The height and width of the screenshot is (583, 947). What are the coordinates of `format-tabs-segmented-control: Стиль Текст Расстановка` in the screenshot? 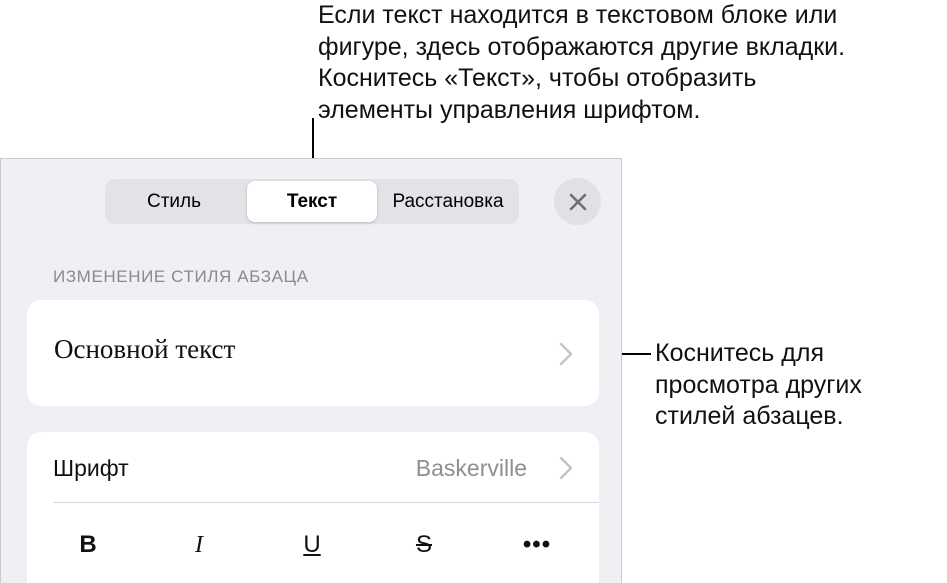 It's located at (312, 201).